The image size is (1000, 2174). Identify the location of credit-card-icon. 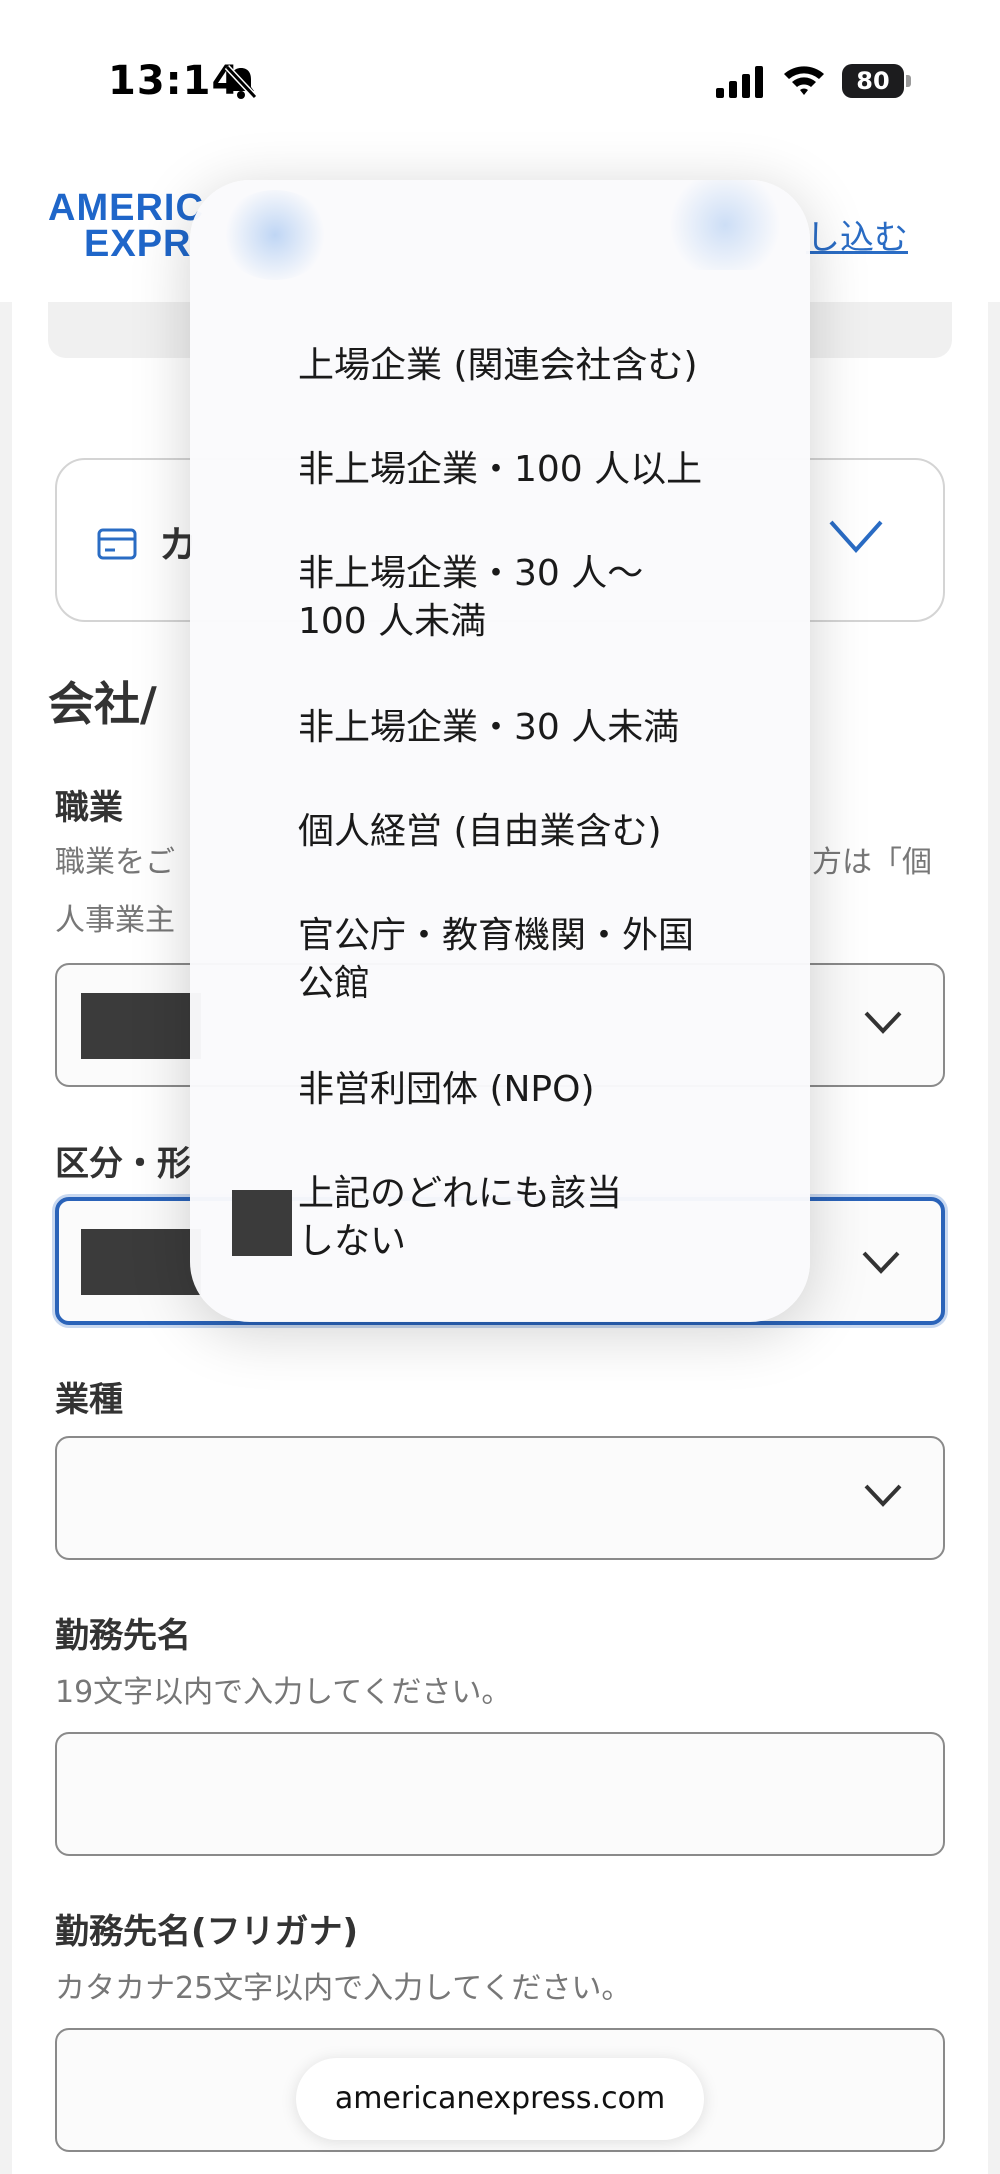
(117, 544).